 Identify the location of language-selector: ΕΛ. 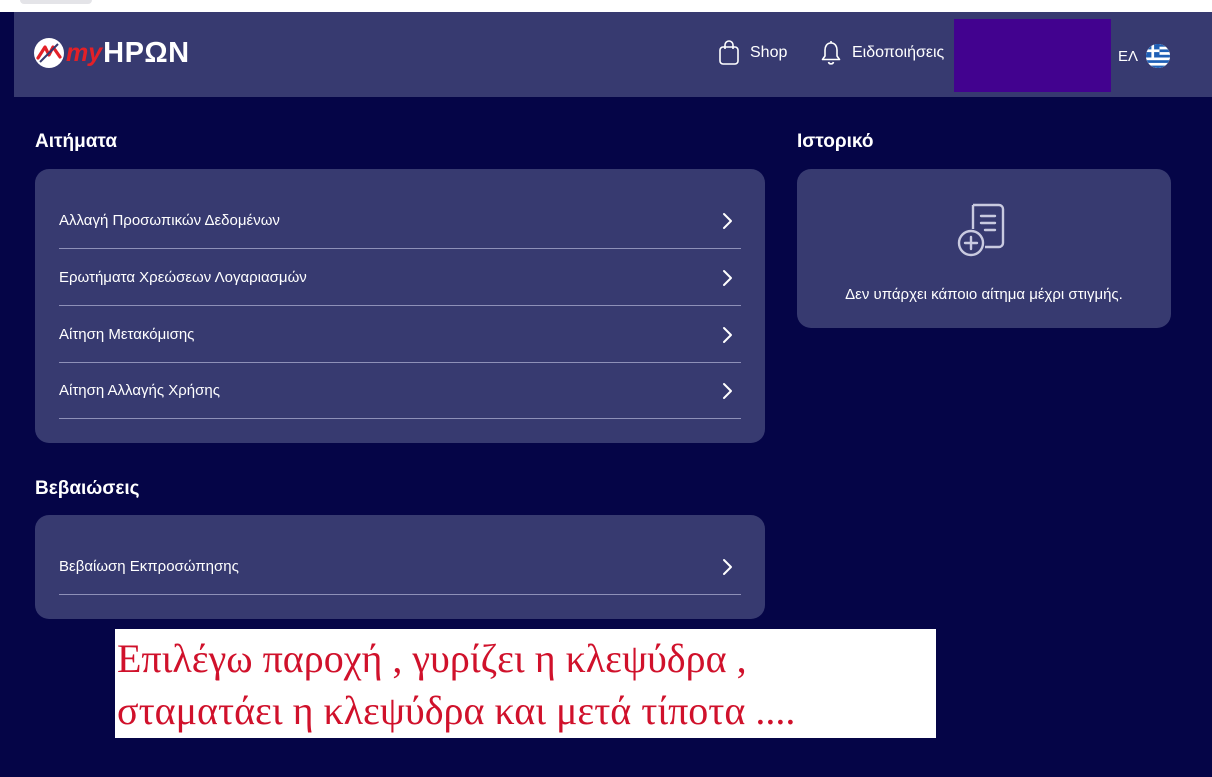
(1144, 56).